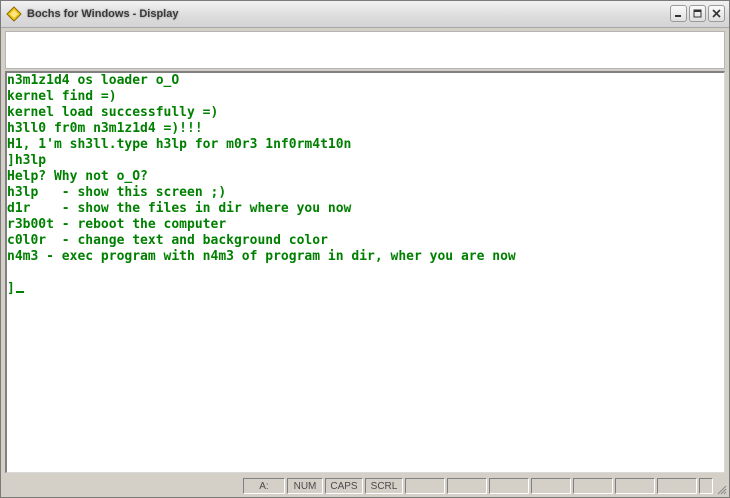  I want to click on resize-grip-icon, so click(721, 489).